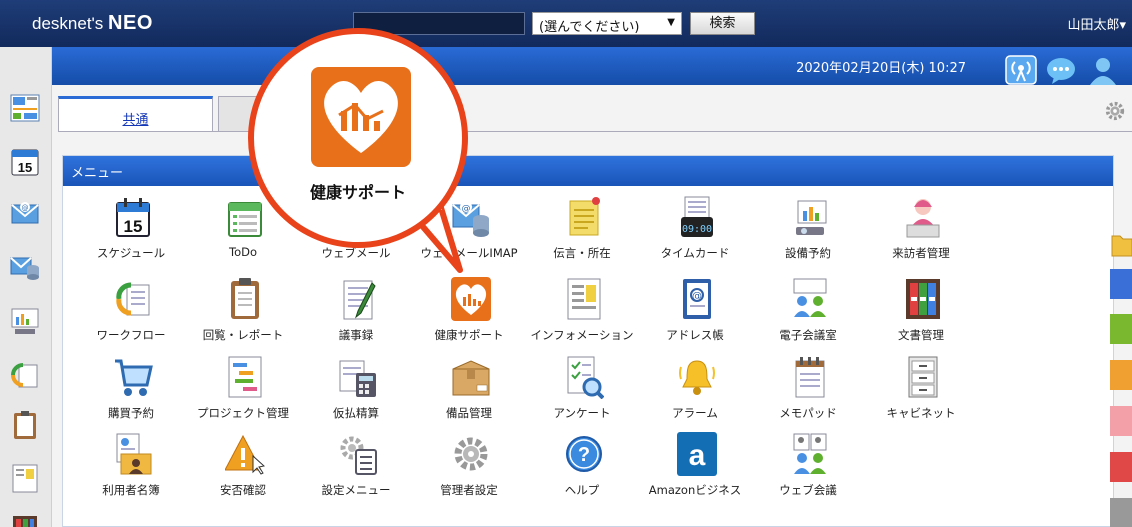 The width and height of the screenshot is (1132, 527). I want to click on menu-item-survey: アンケート, so click(582, 392).